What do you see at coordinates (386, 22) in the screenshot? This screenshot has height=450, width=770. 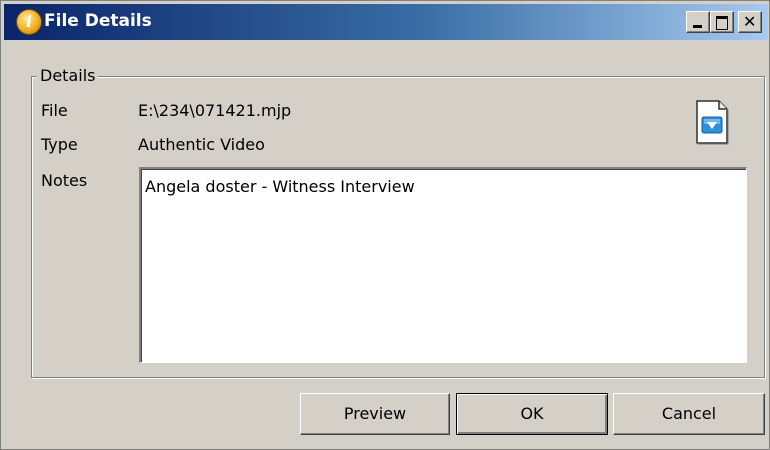 I see `title-bar: i File Details ✕` at bounding box center [386, 22].